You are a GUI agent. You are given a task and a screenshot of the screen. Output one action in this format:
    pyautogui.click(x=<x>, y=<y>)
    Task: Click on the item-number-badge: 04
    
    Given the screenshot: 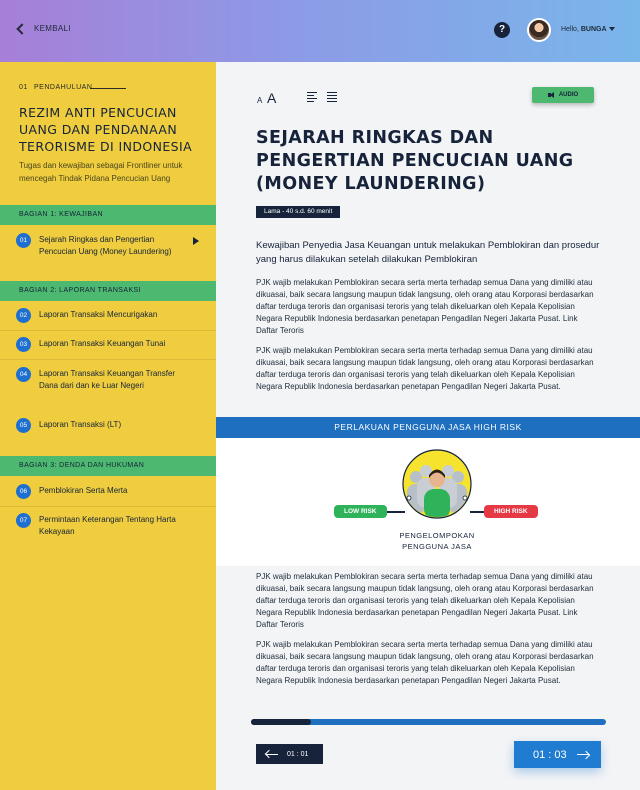 What is the action you would take?
    pyautogui.click(x=23, y=374)
    